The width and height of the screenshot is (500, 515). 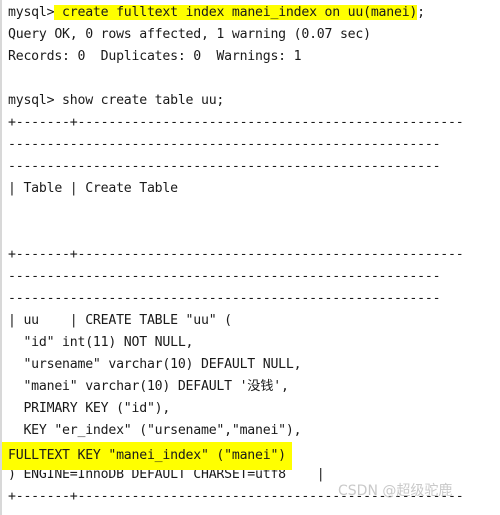 What do you see at coordinates (155, 364) in the screenshot?
I see `terminal-line-column-ursename: "ursename" varchar(10) DEFAULT NULL,` at bounding box center [155, 364].